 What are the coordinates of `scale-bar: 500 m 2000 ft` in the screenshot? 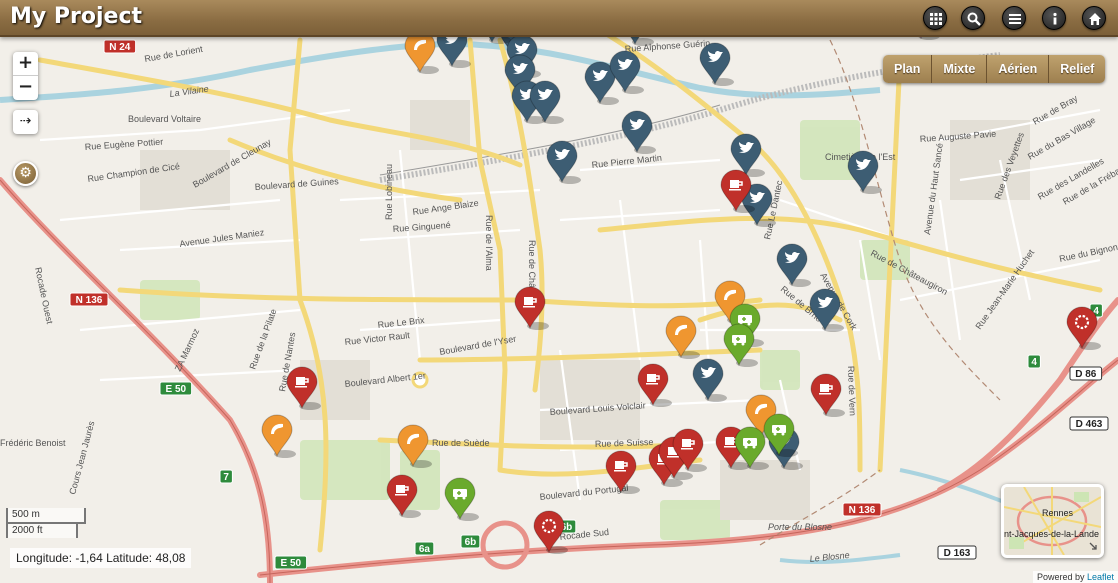 It's located at (46, 523).